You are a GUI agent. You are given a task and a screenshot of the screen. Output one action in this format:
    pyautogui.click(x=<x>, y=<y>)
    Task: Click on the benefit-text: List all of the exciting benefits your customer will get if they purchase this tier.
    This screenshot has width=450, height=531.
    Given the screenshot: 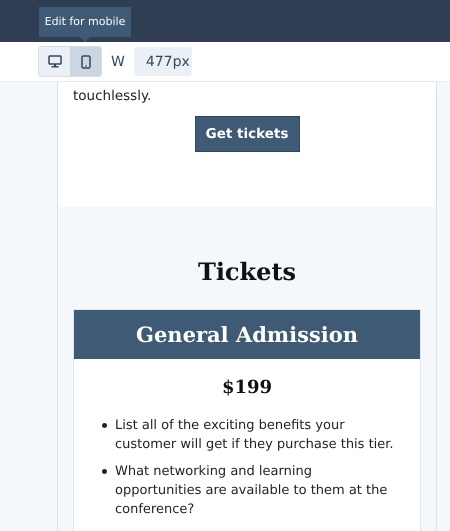 What is the action you would take?
    pyautogui.click(x=255, y=435)
    